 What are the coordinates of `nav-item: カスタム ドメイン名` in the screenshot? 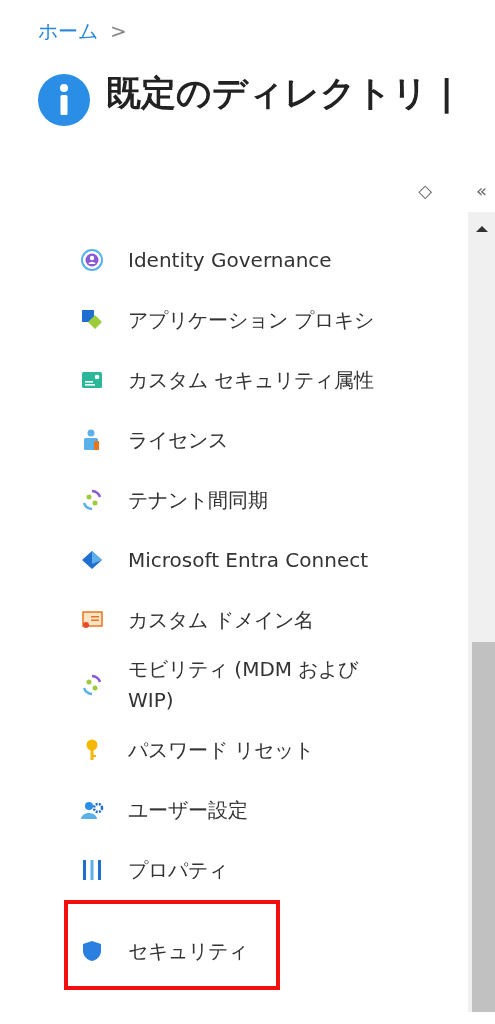 It's located at (250, 620).